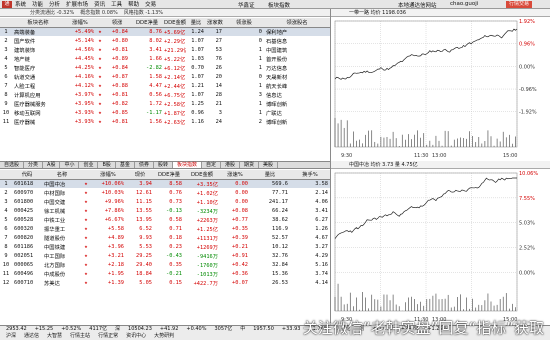  Describe the element at coordinates (27, 273) in the screenshot. I see `stock-code: 600496` at that location.